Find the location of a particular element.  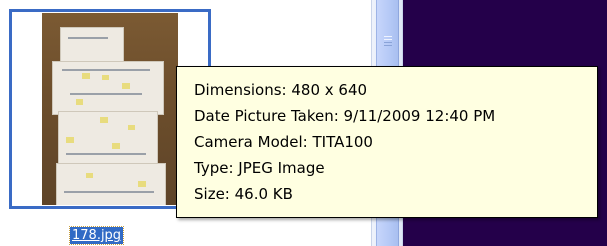

tooltip-date-taken: Date Picture Taken: 9/11/2009 12:40 PM is located at coordinates (345, 116).